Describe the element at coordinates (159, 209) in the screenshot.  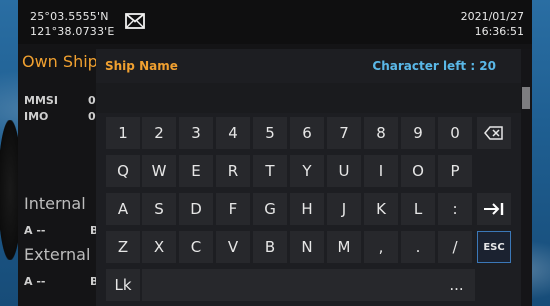
I see `key-s: S` at that location.